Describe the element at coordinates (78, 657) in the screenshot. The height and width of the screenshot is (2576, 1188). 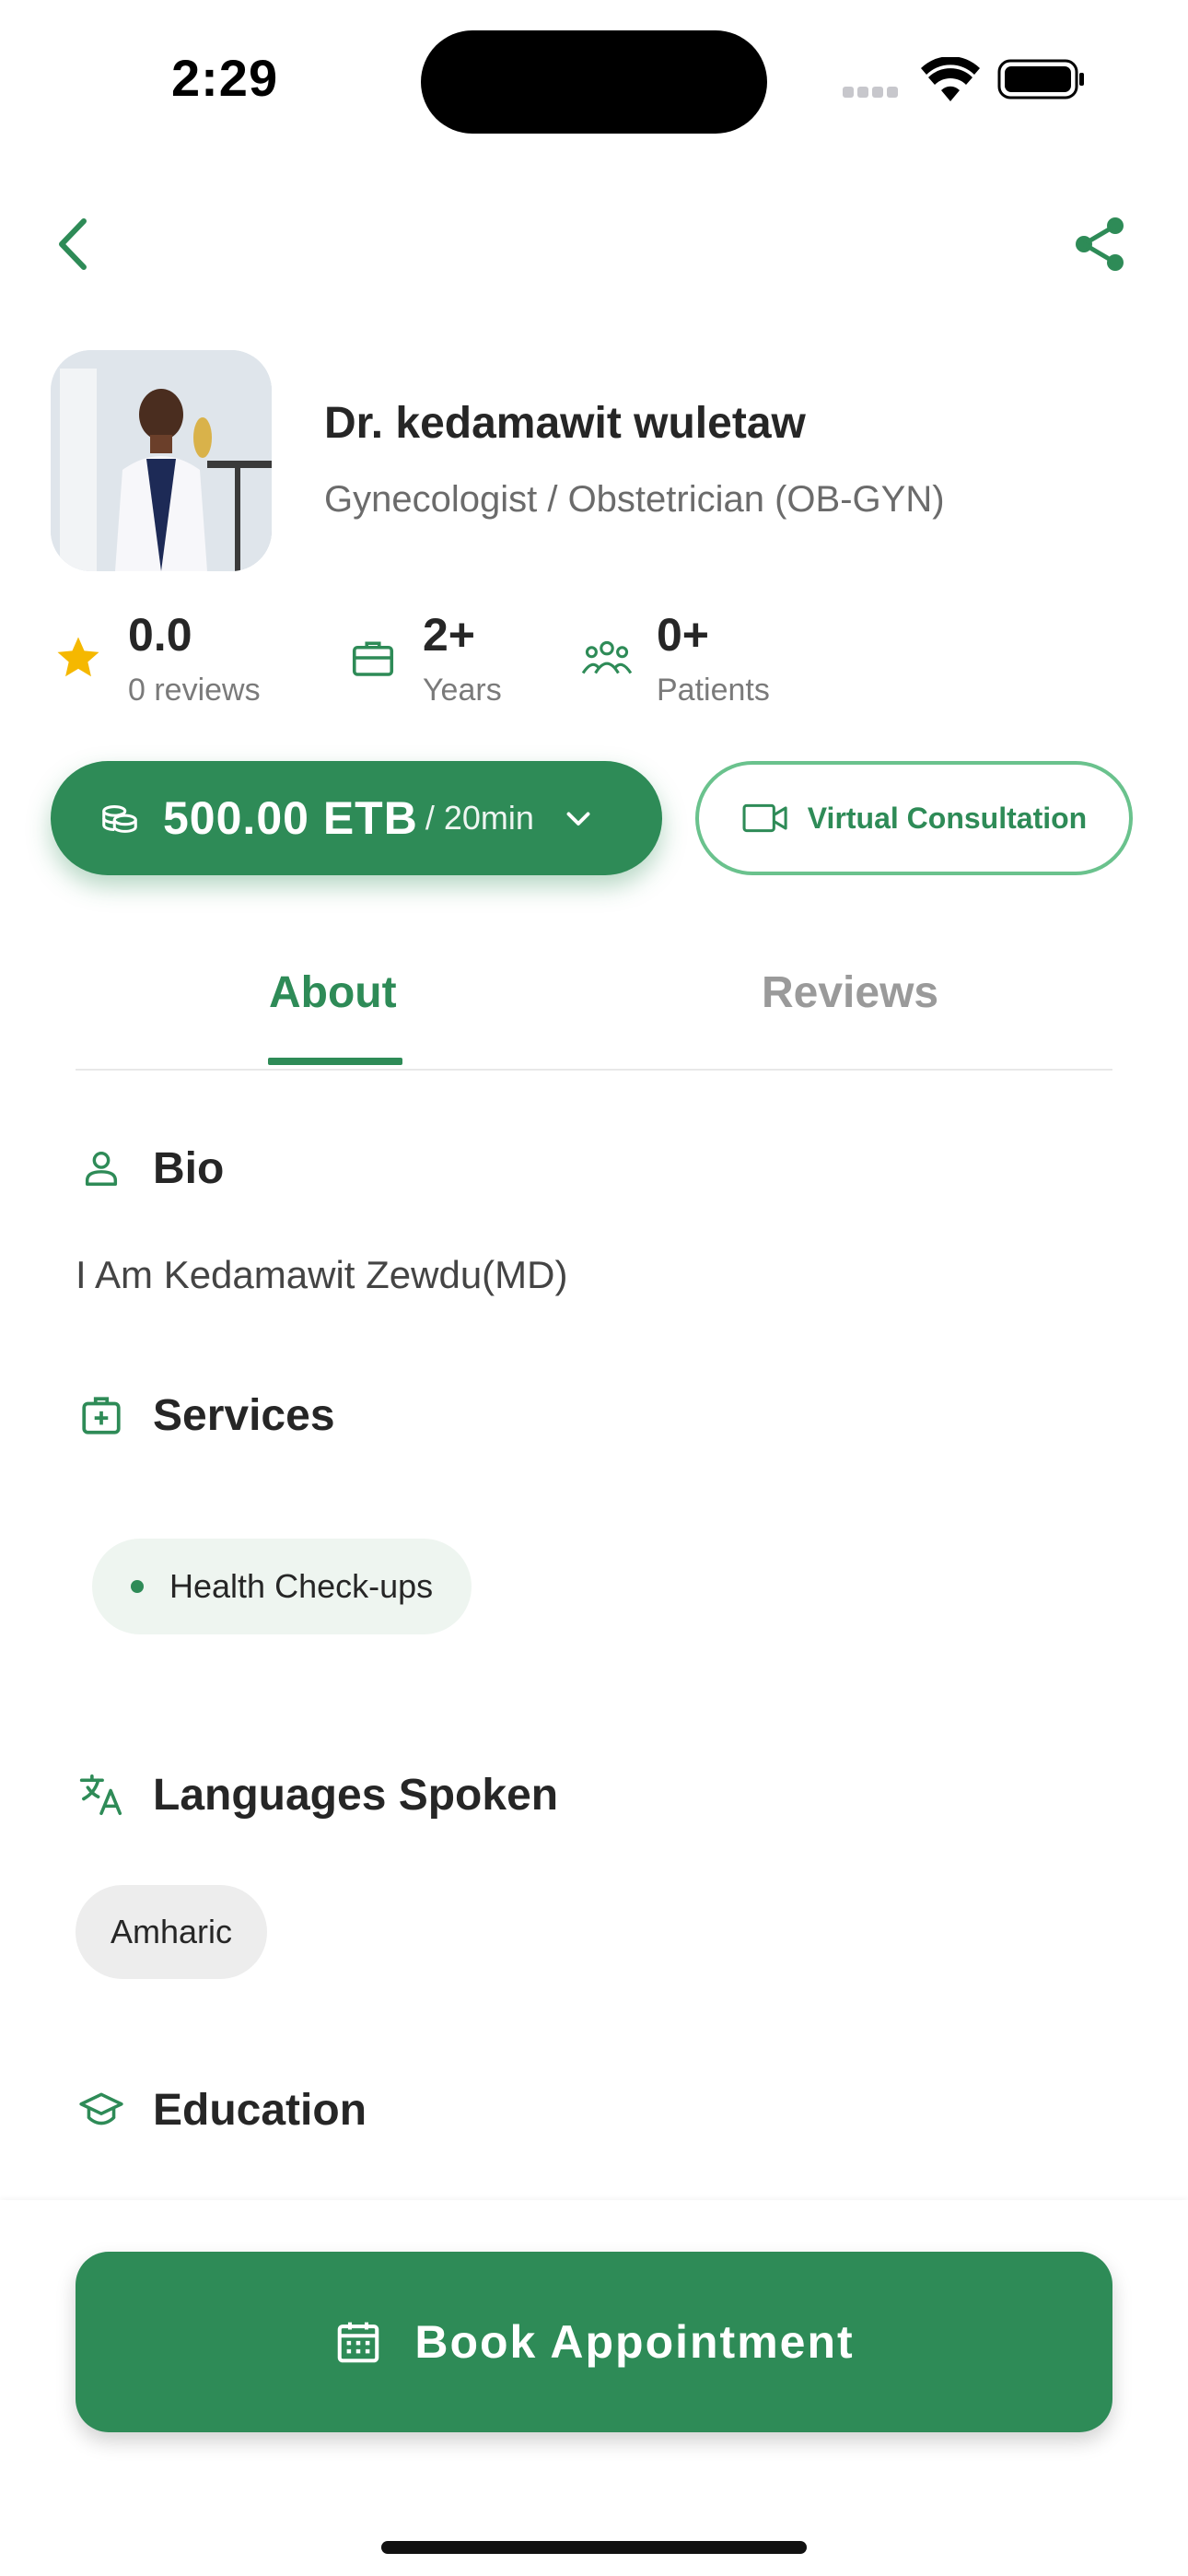
I see `star-icon` at that location.